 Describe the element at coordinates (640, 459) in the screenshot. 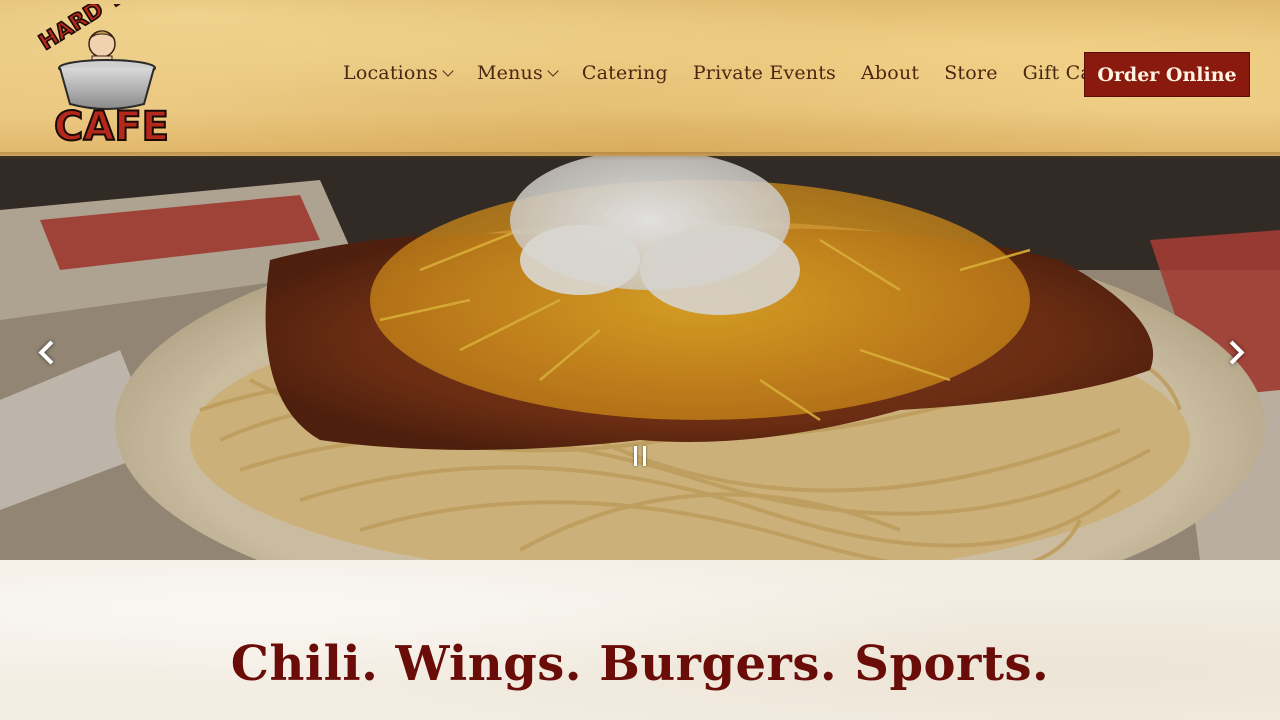

I see `slideshow-pause-button` at that location.